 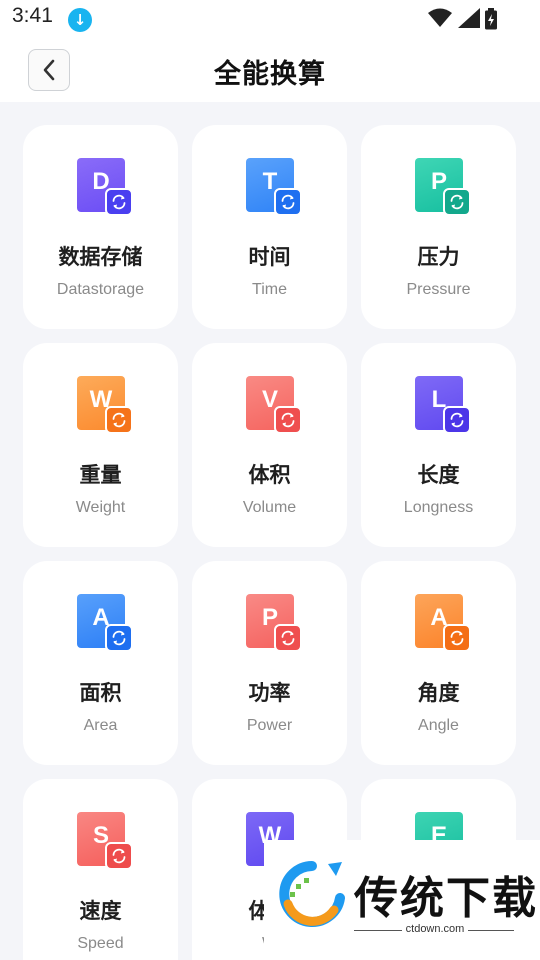 What do you see at coordinates (269, 507) in the screenshot?
I see `converter-subtitle: Volume` at bounding box center [269, 507].